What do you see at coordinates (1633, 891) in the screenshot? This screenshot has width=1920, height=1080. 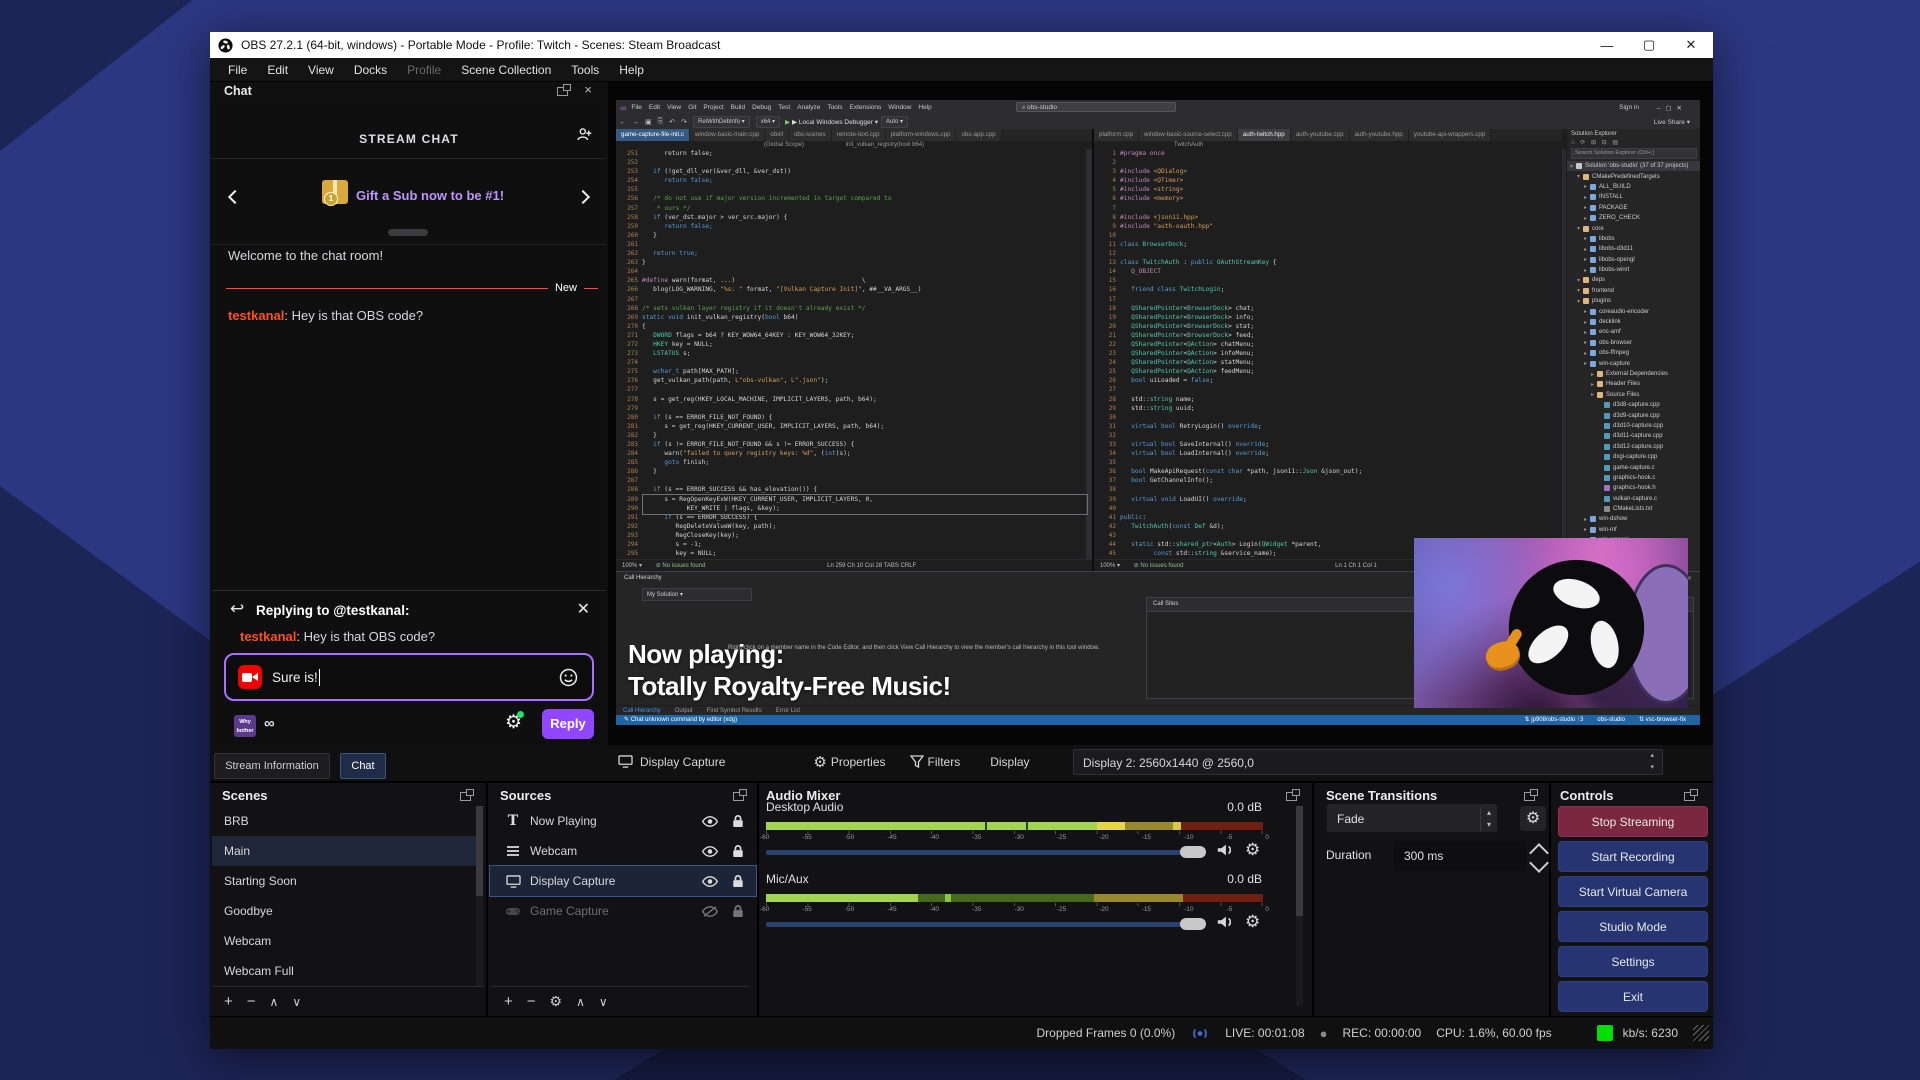 I see `start-virtual-camera-button: Start Virtual Camera` at bounding box center [1633, 891].